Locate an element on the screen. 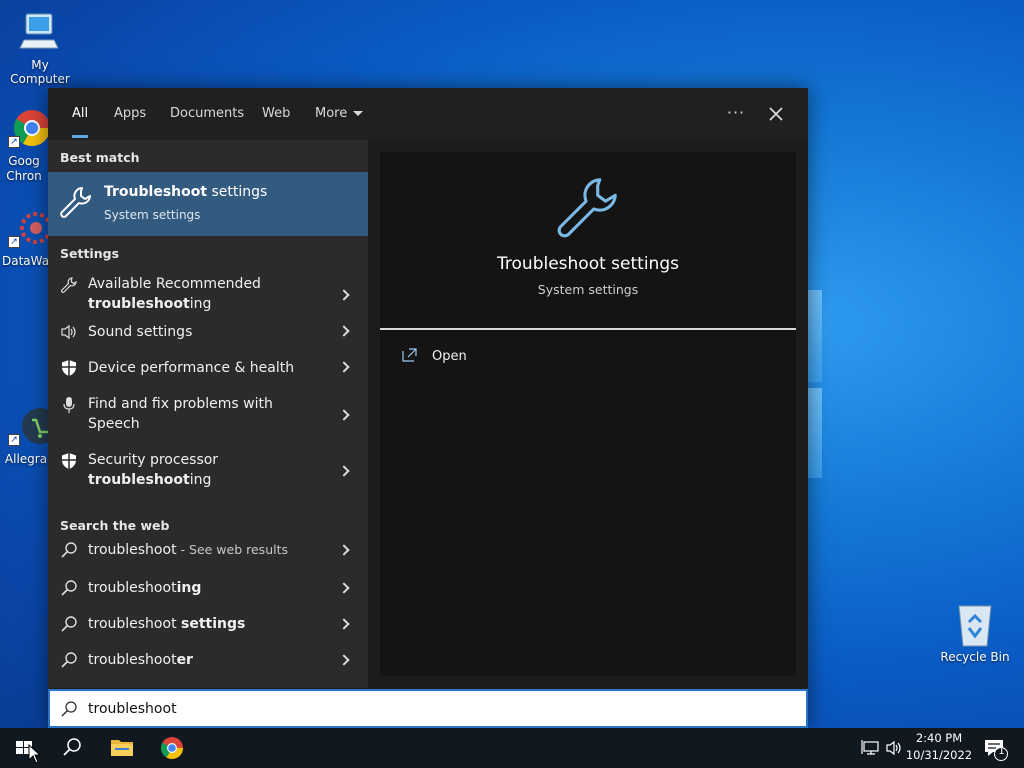  best-match-result: Troubleshoot settings System settings is located at coordinates (208, 204).